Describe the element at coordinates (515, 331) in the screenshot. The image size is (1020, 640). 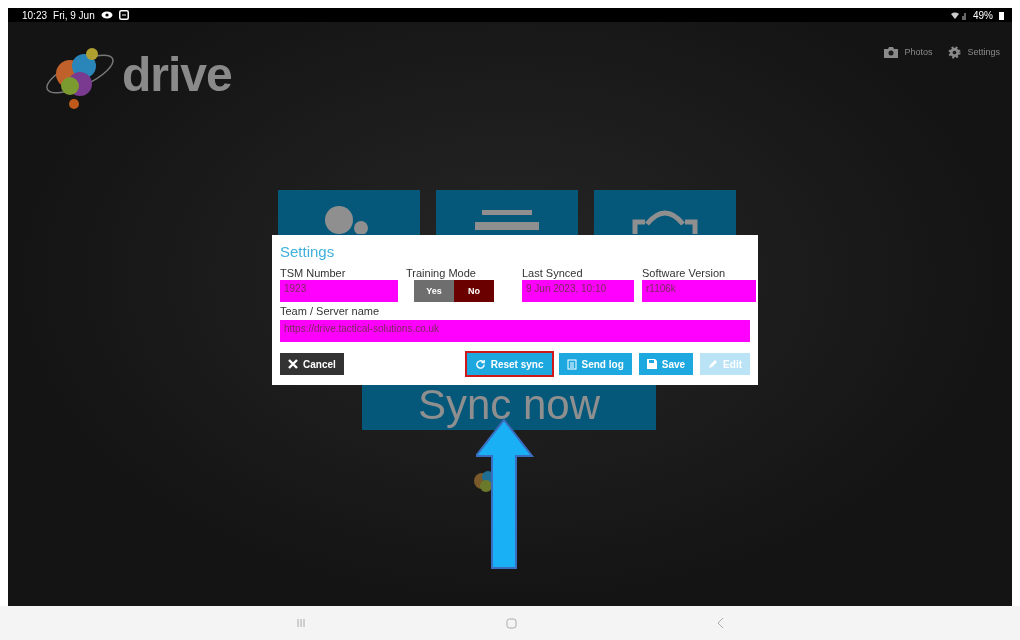
I see `input-field: https://drive.tactical-solutions.co.uk` at that location.